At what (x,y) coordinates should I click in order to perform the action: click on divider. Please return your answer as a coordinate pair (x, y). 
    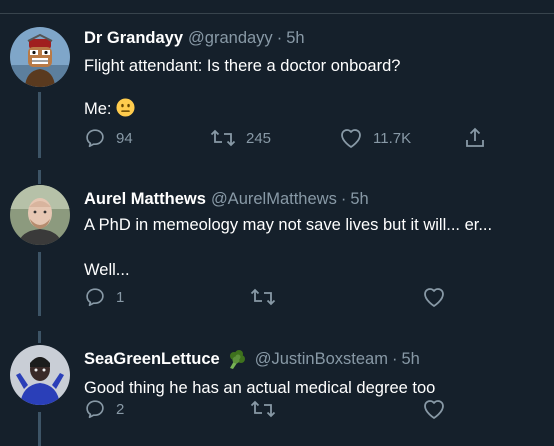
    Looking at the image, I should click on (277, 13).